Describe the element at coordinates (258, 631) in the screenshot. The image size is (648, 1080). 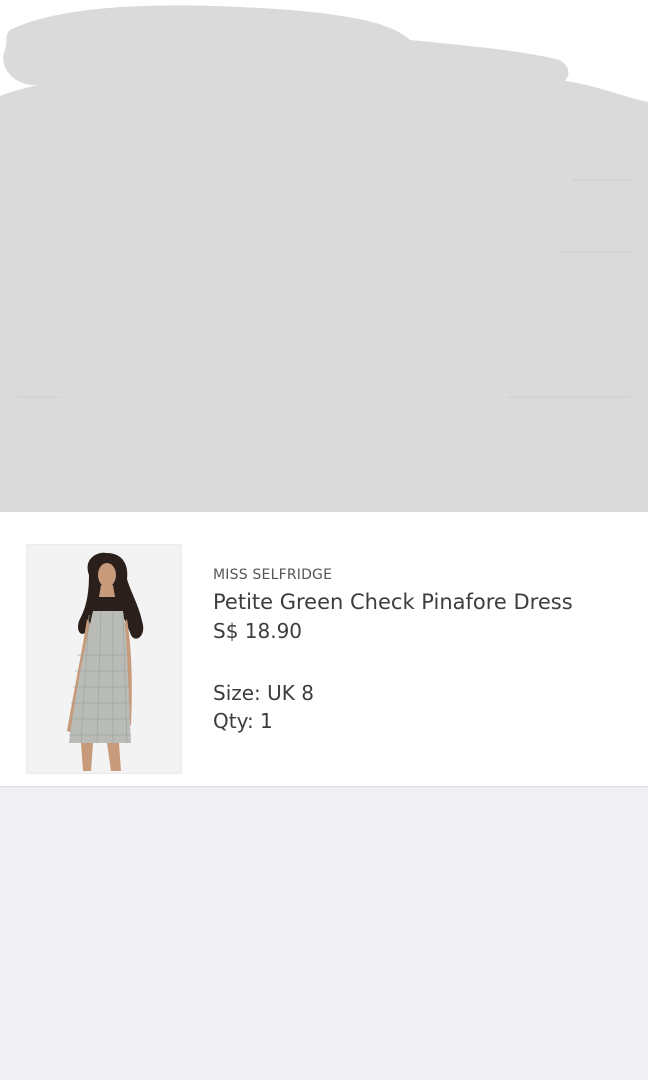
I see `product-price: S$ 18.90` at that location.